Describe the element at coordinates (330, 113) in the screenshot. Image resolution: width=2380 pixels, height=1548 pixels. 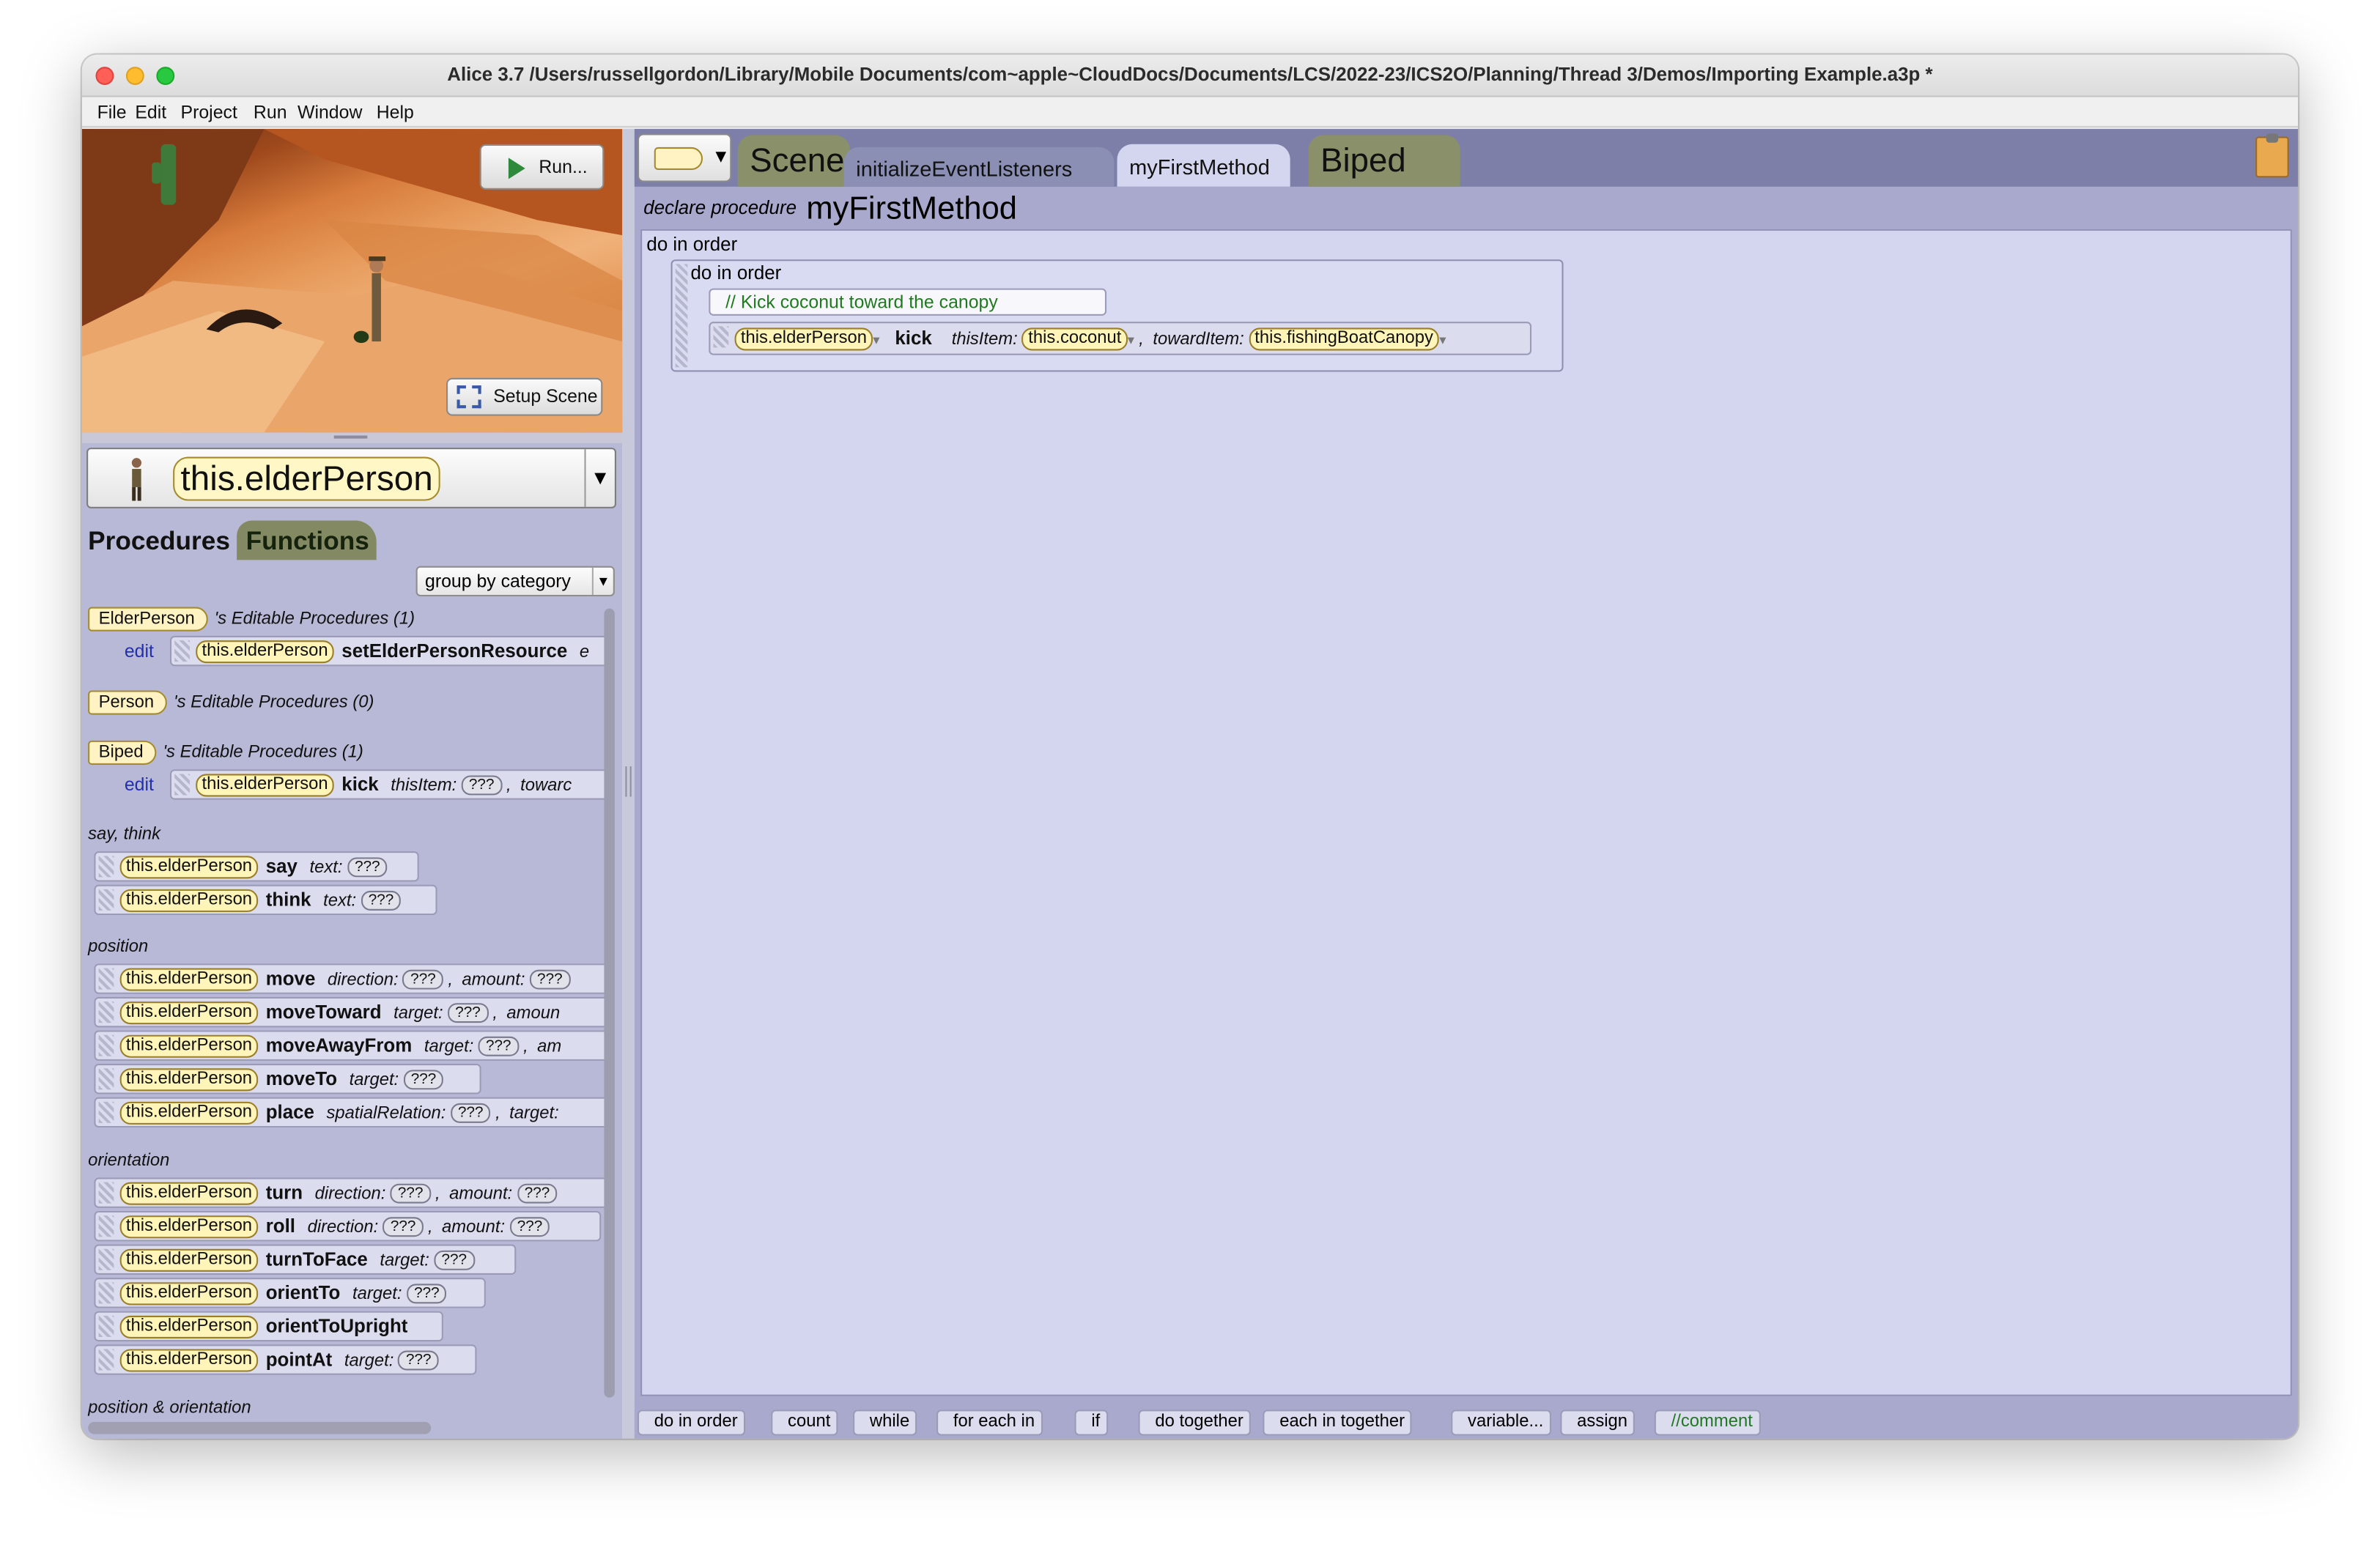
I see `menu-window: Window` at that location.